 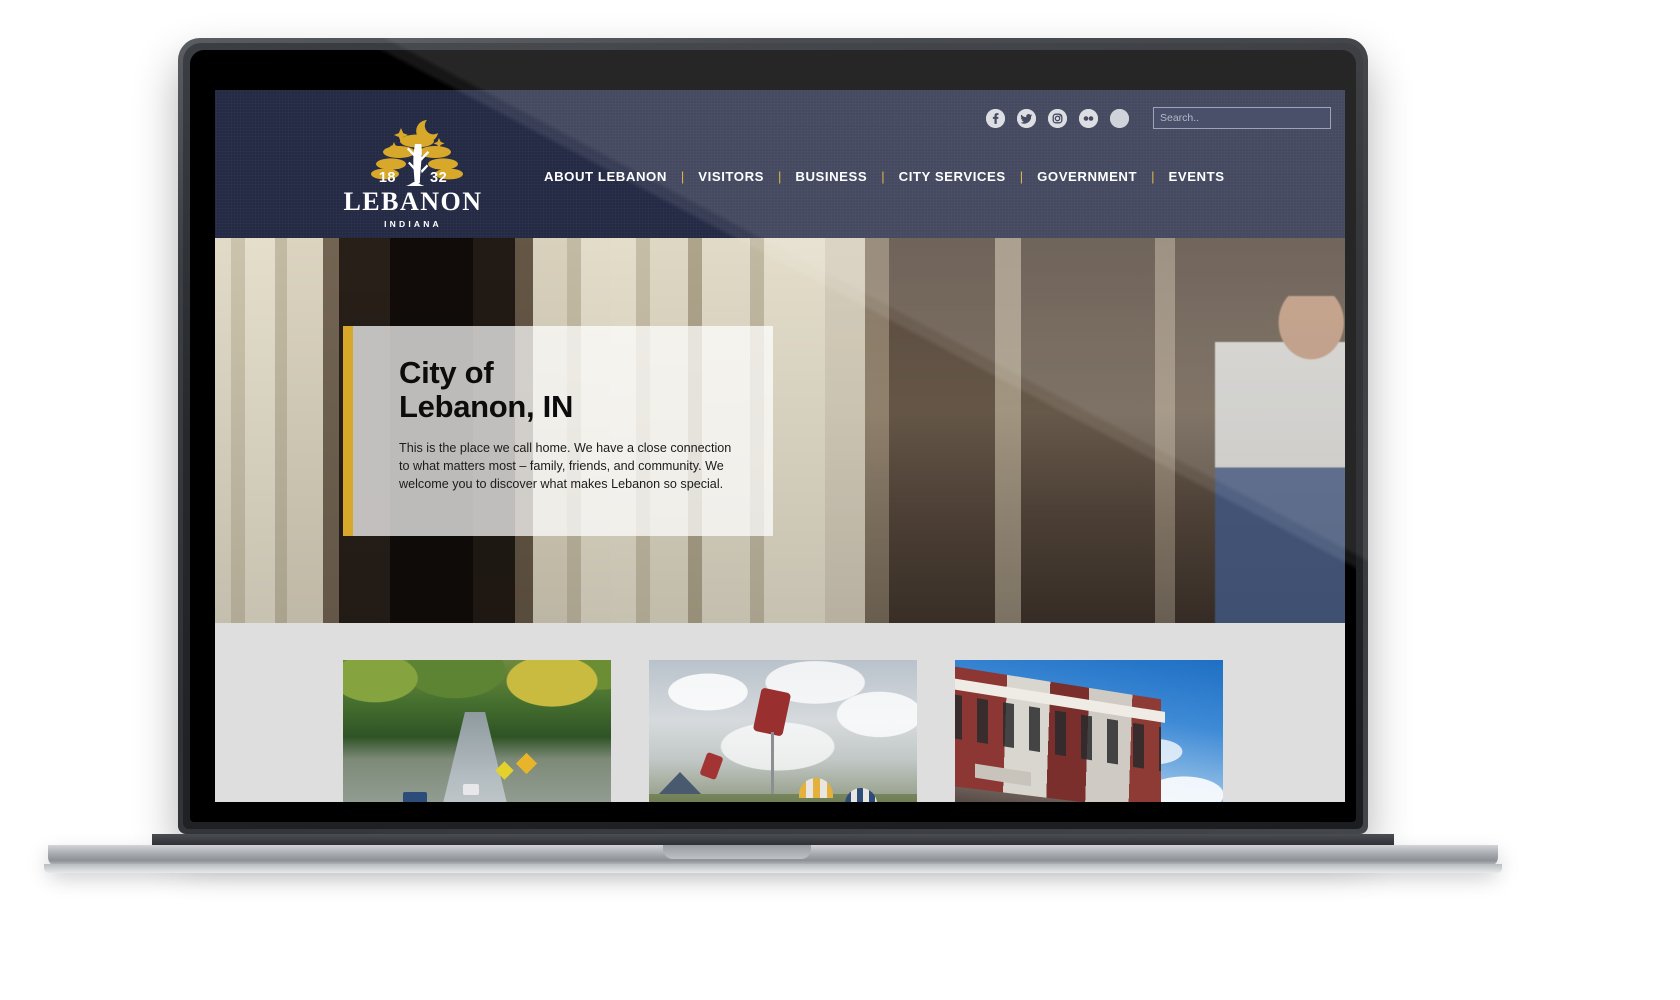 I want to click on twitter-icon, so click(x=1026, y=118).